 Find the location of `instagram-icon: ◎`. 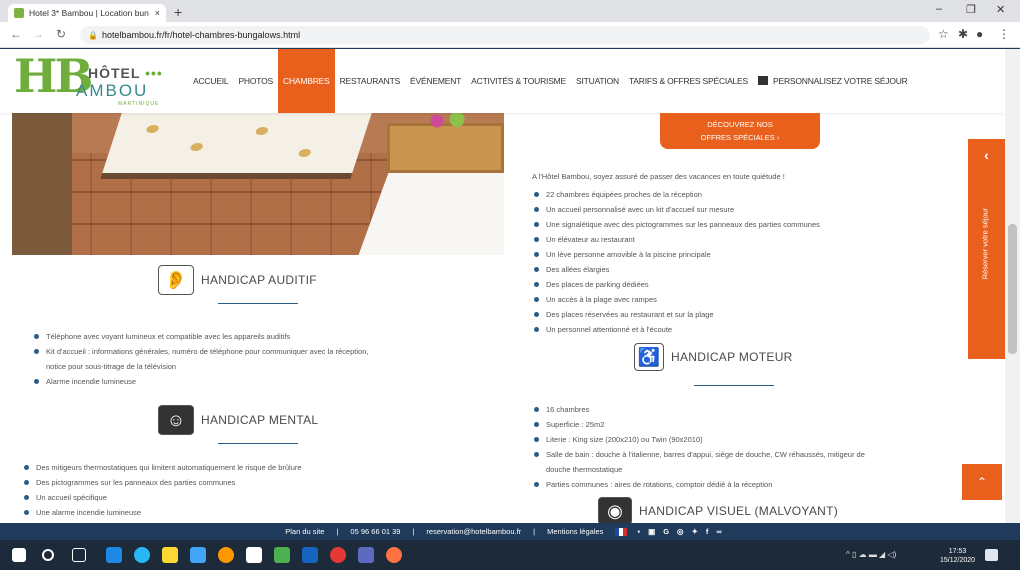

instagram-icon: ◎ is located at coordinates (680, 531).